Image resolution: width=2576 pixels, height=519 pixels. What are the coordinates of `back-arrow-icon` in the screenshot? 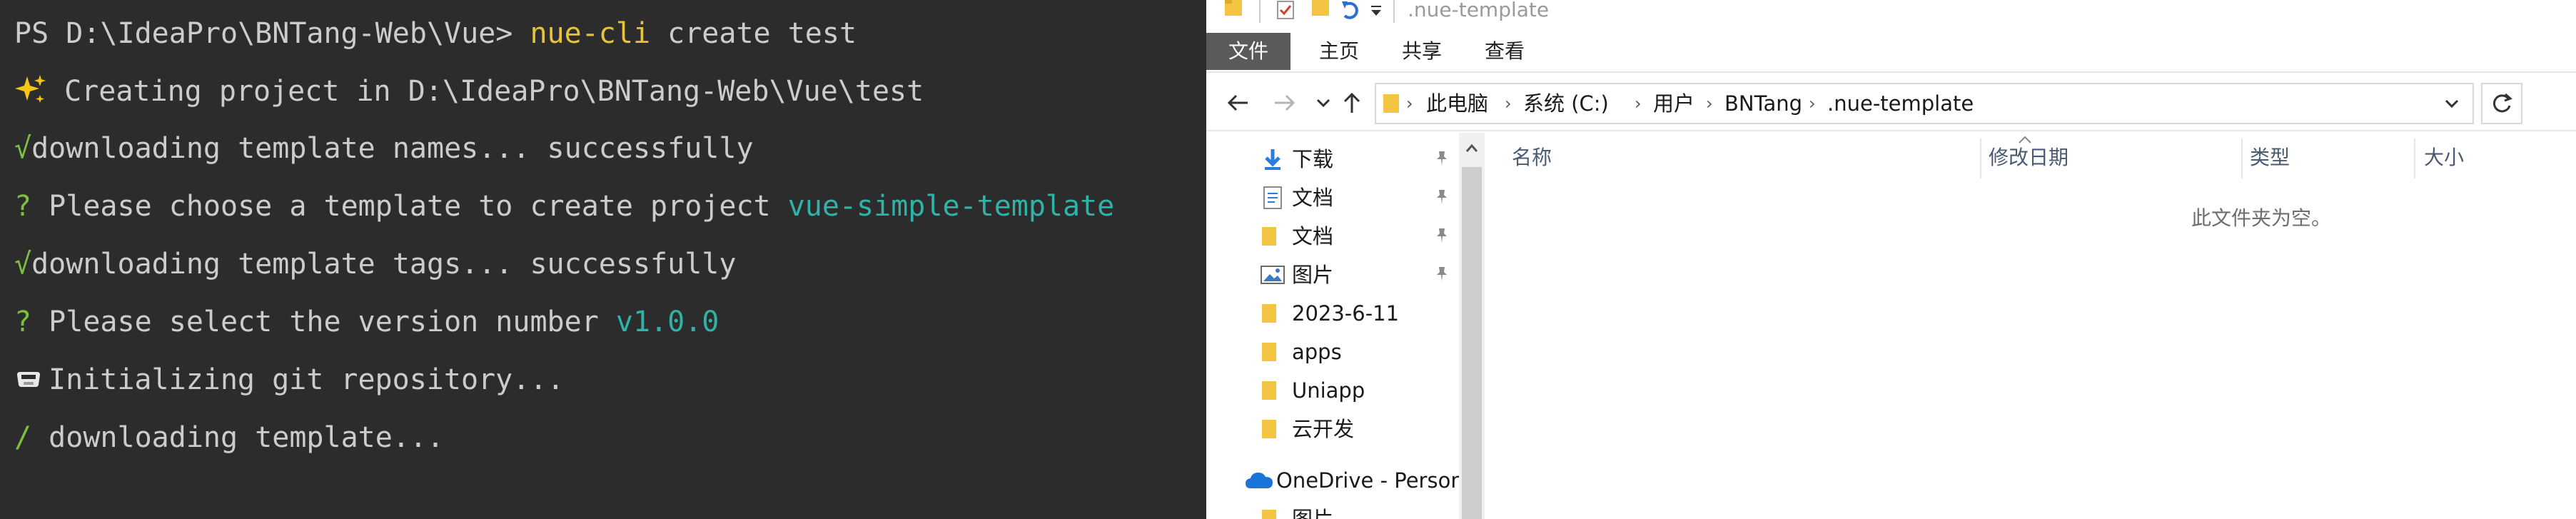 It's located at (1238, 103).